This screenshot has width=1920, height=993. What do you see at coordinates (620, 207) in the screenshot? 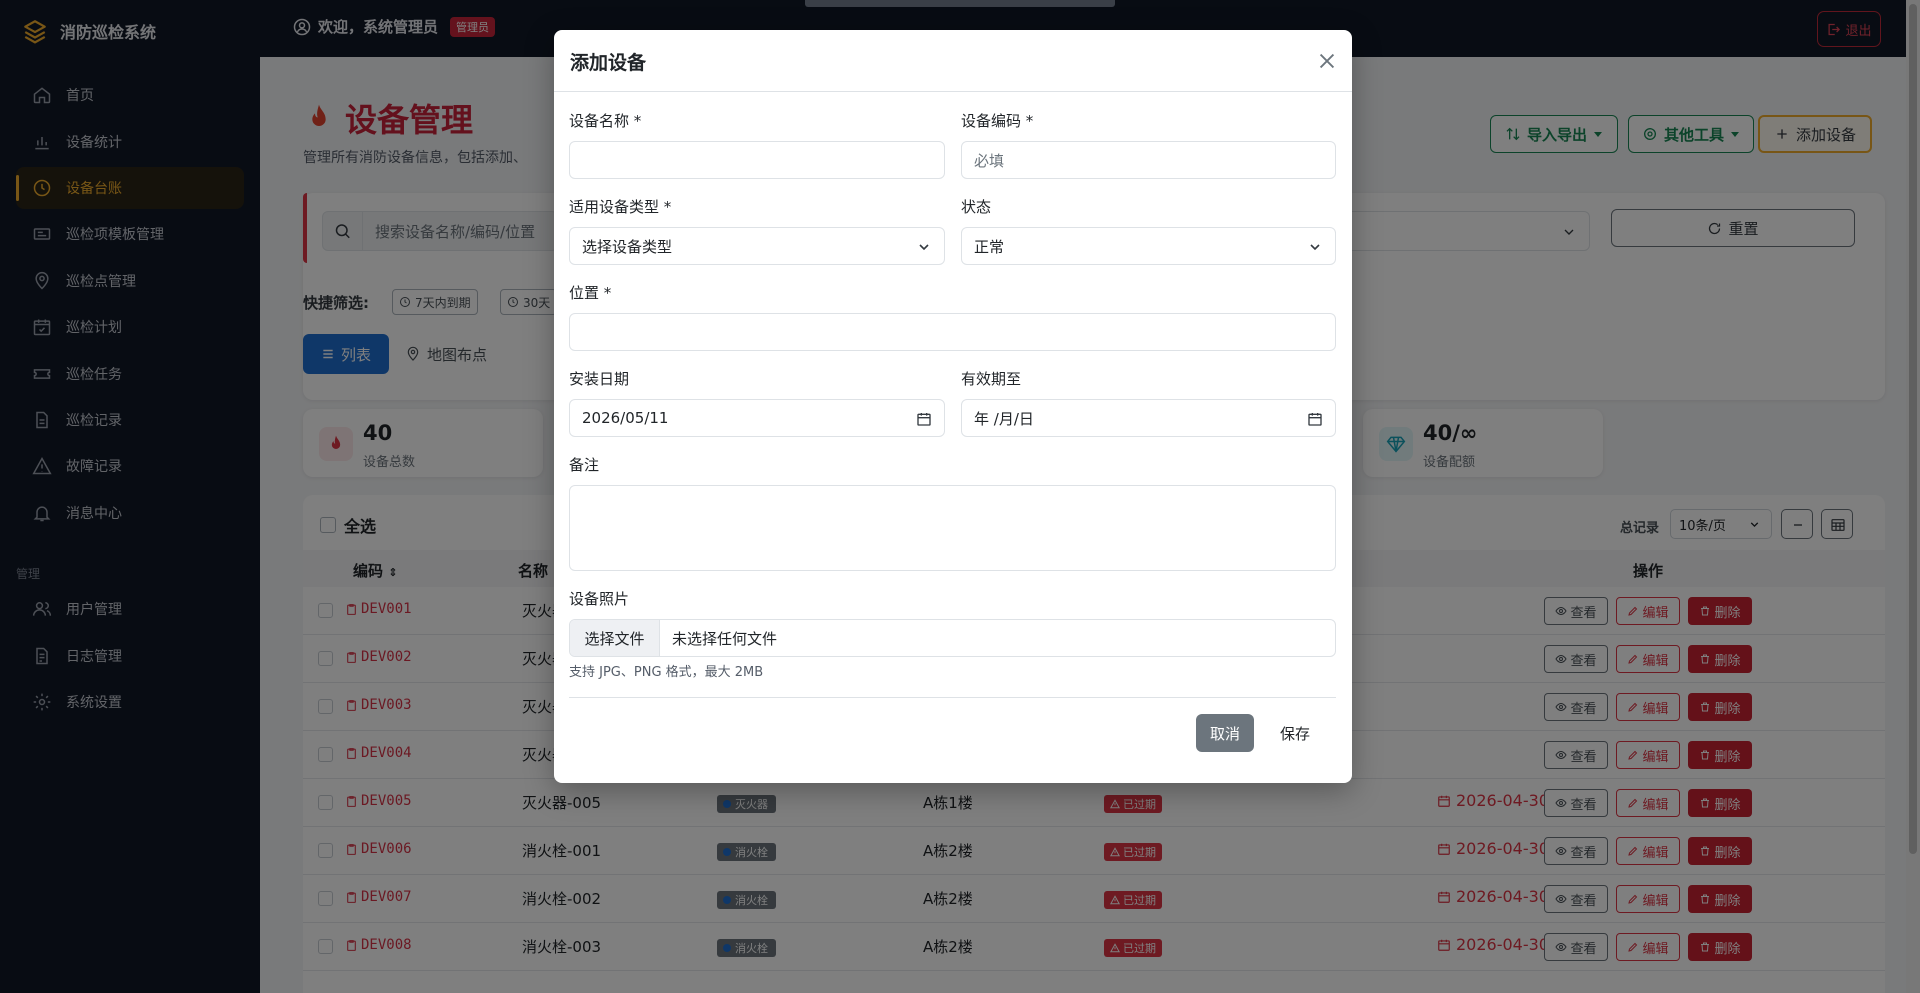
I see `device-type-label: 适用设备类型 *` at bounding box center [620, 207].